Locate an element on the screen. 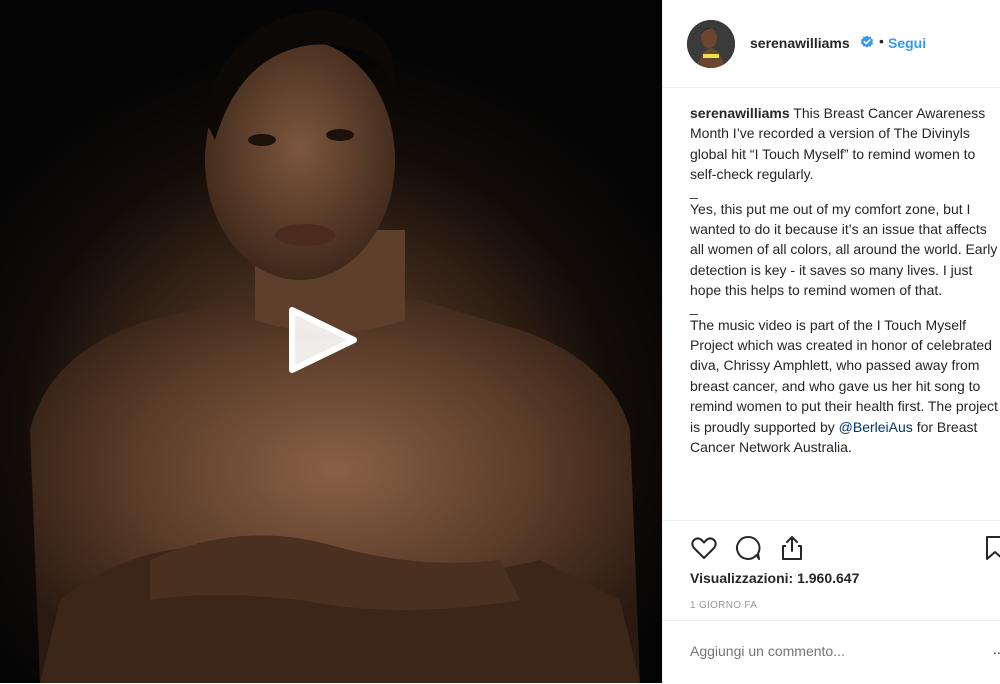 This screenshot has width=1000, height=684. comment-input is located at coordinates (830, 651).